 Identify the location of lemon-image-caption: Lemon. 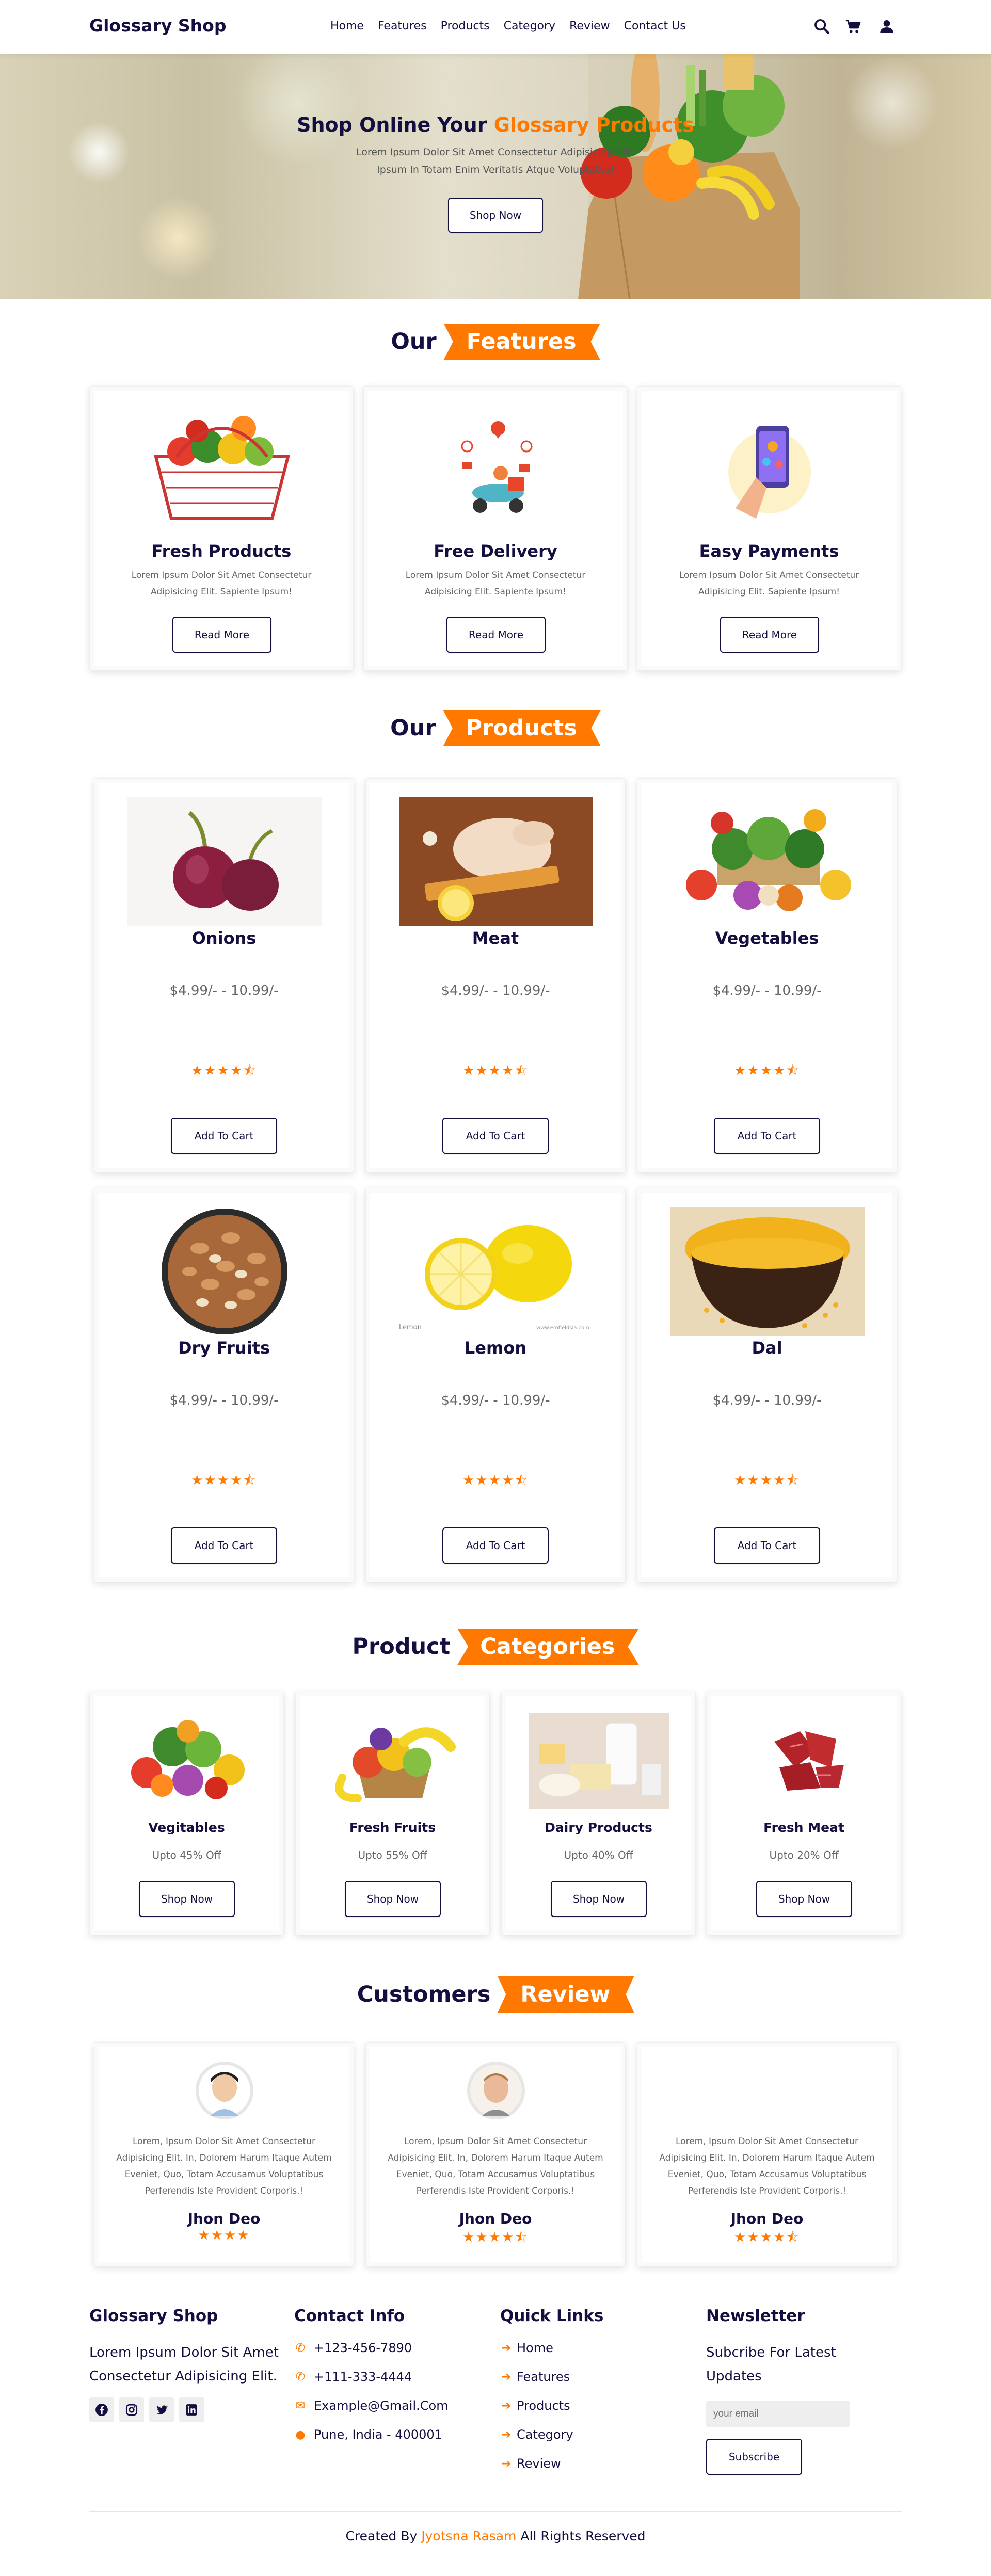
(410, 1328).